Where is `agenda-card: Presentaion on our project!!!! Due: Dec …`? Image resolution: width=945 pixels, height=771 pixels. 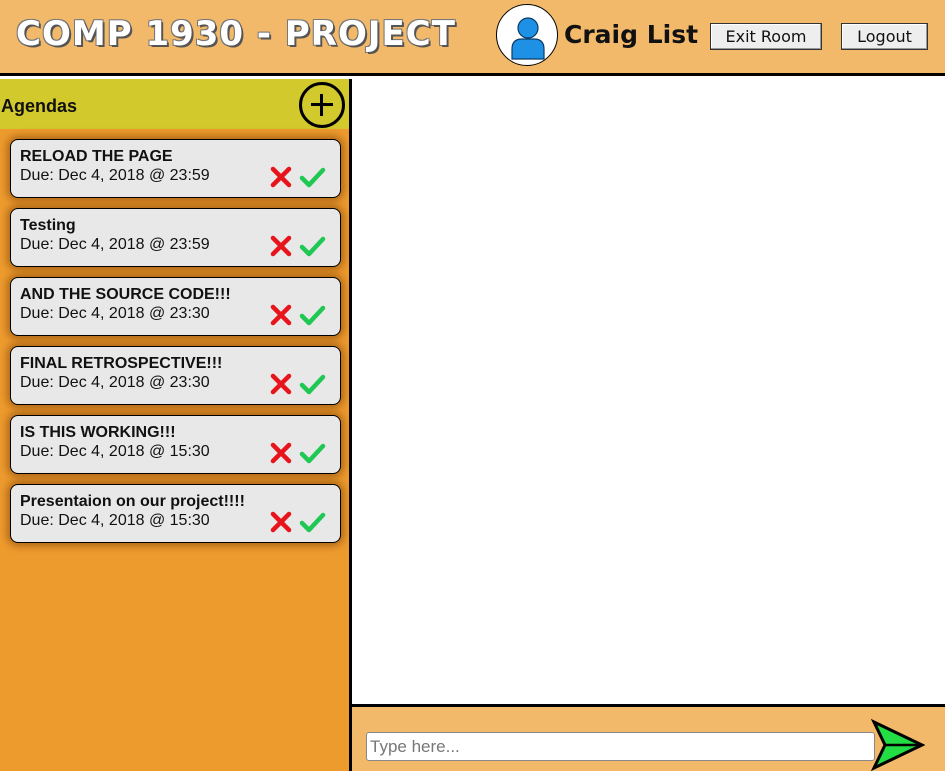
agenda-card: Presentaion on our project!!!! Due: Dec … is located at coordinates (175, 513).